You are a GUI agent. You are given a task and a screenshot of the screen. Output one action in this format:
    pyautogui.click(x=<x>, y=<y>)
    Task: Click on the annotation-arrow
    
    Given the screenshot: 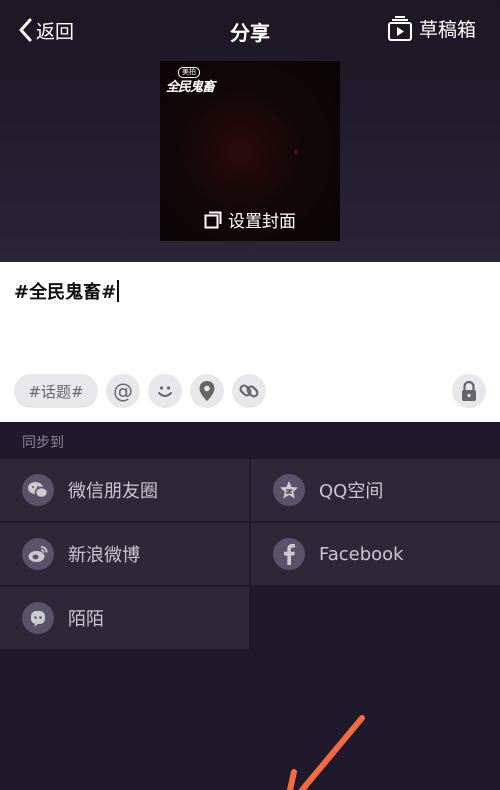 What is the action you would take?
    pyautogui.click(x=326, y=752)
    